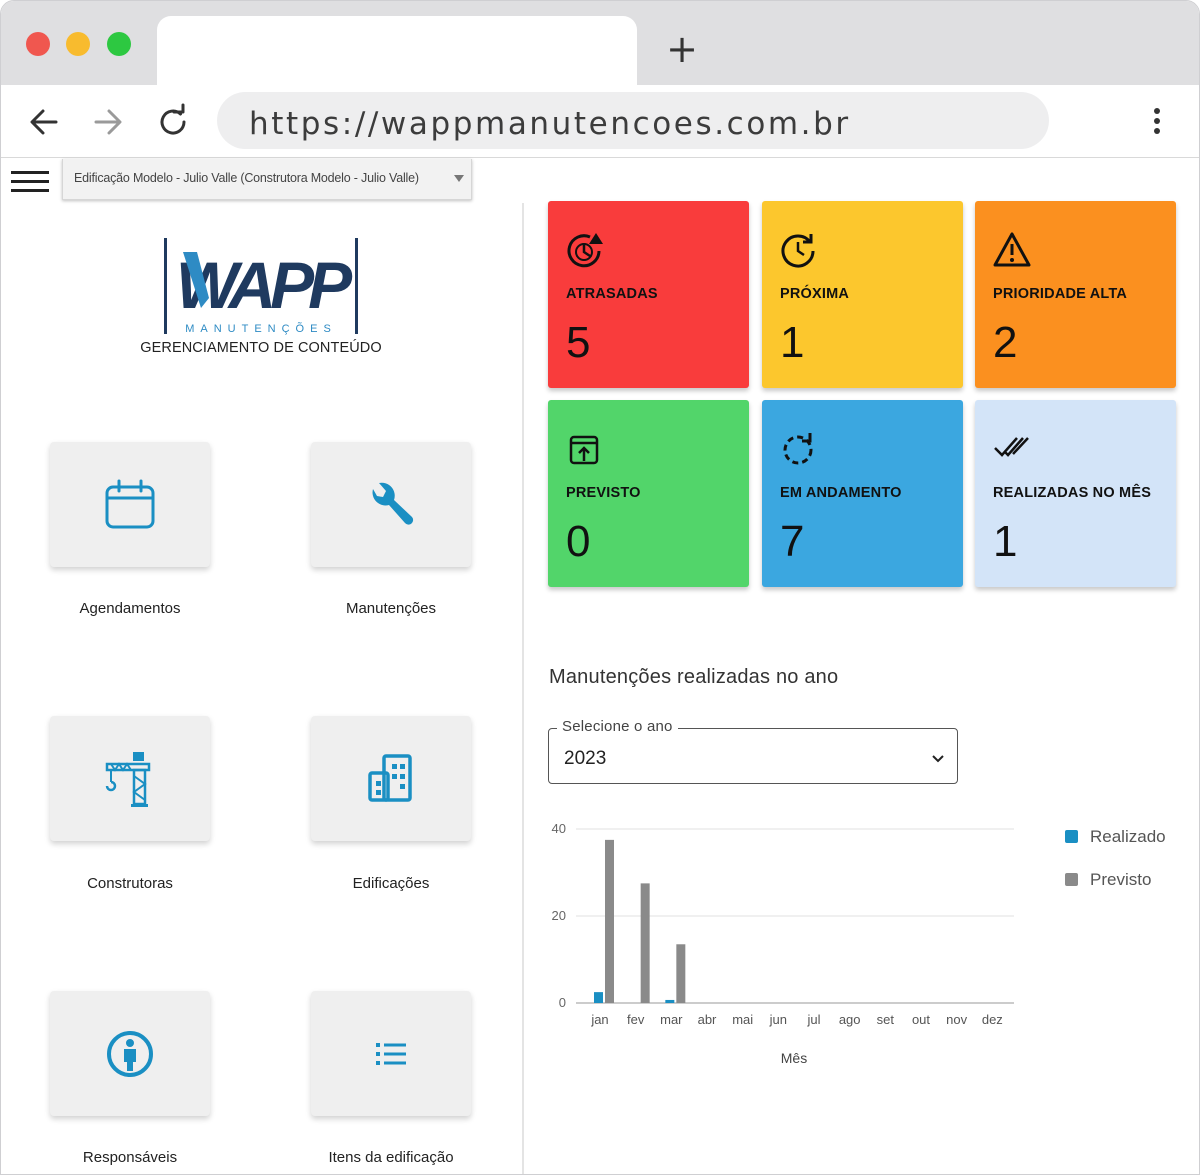 This screenshot has height=1175, width=1200. I want to click on svg-text: MANUTENÇÕES, so click(261, 328).